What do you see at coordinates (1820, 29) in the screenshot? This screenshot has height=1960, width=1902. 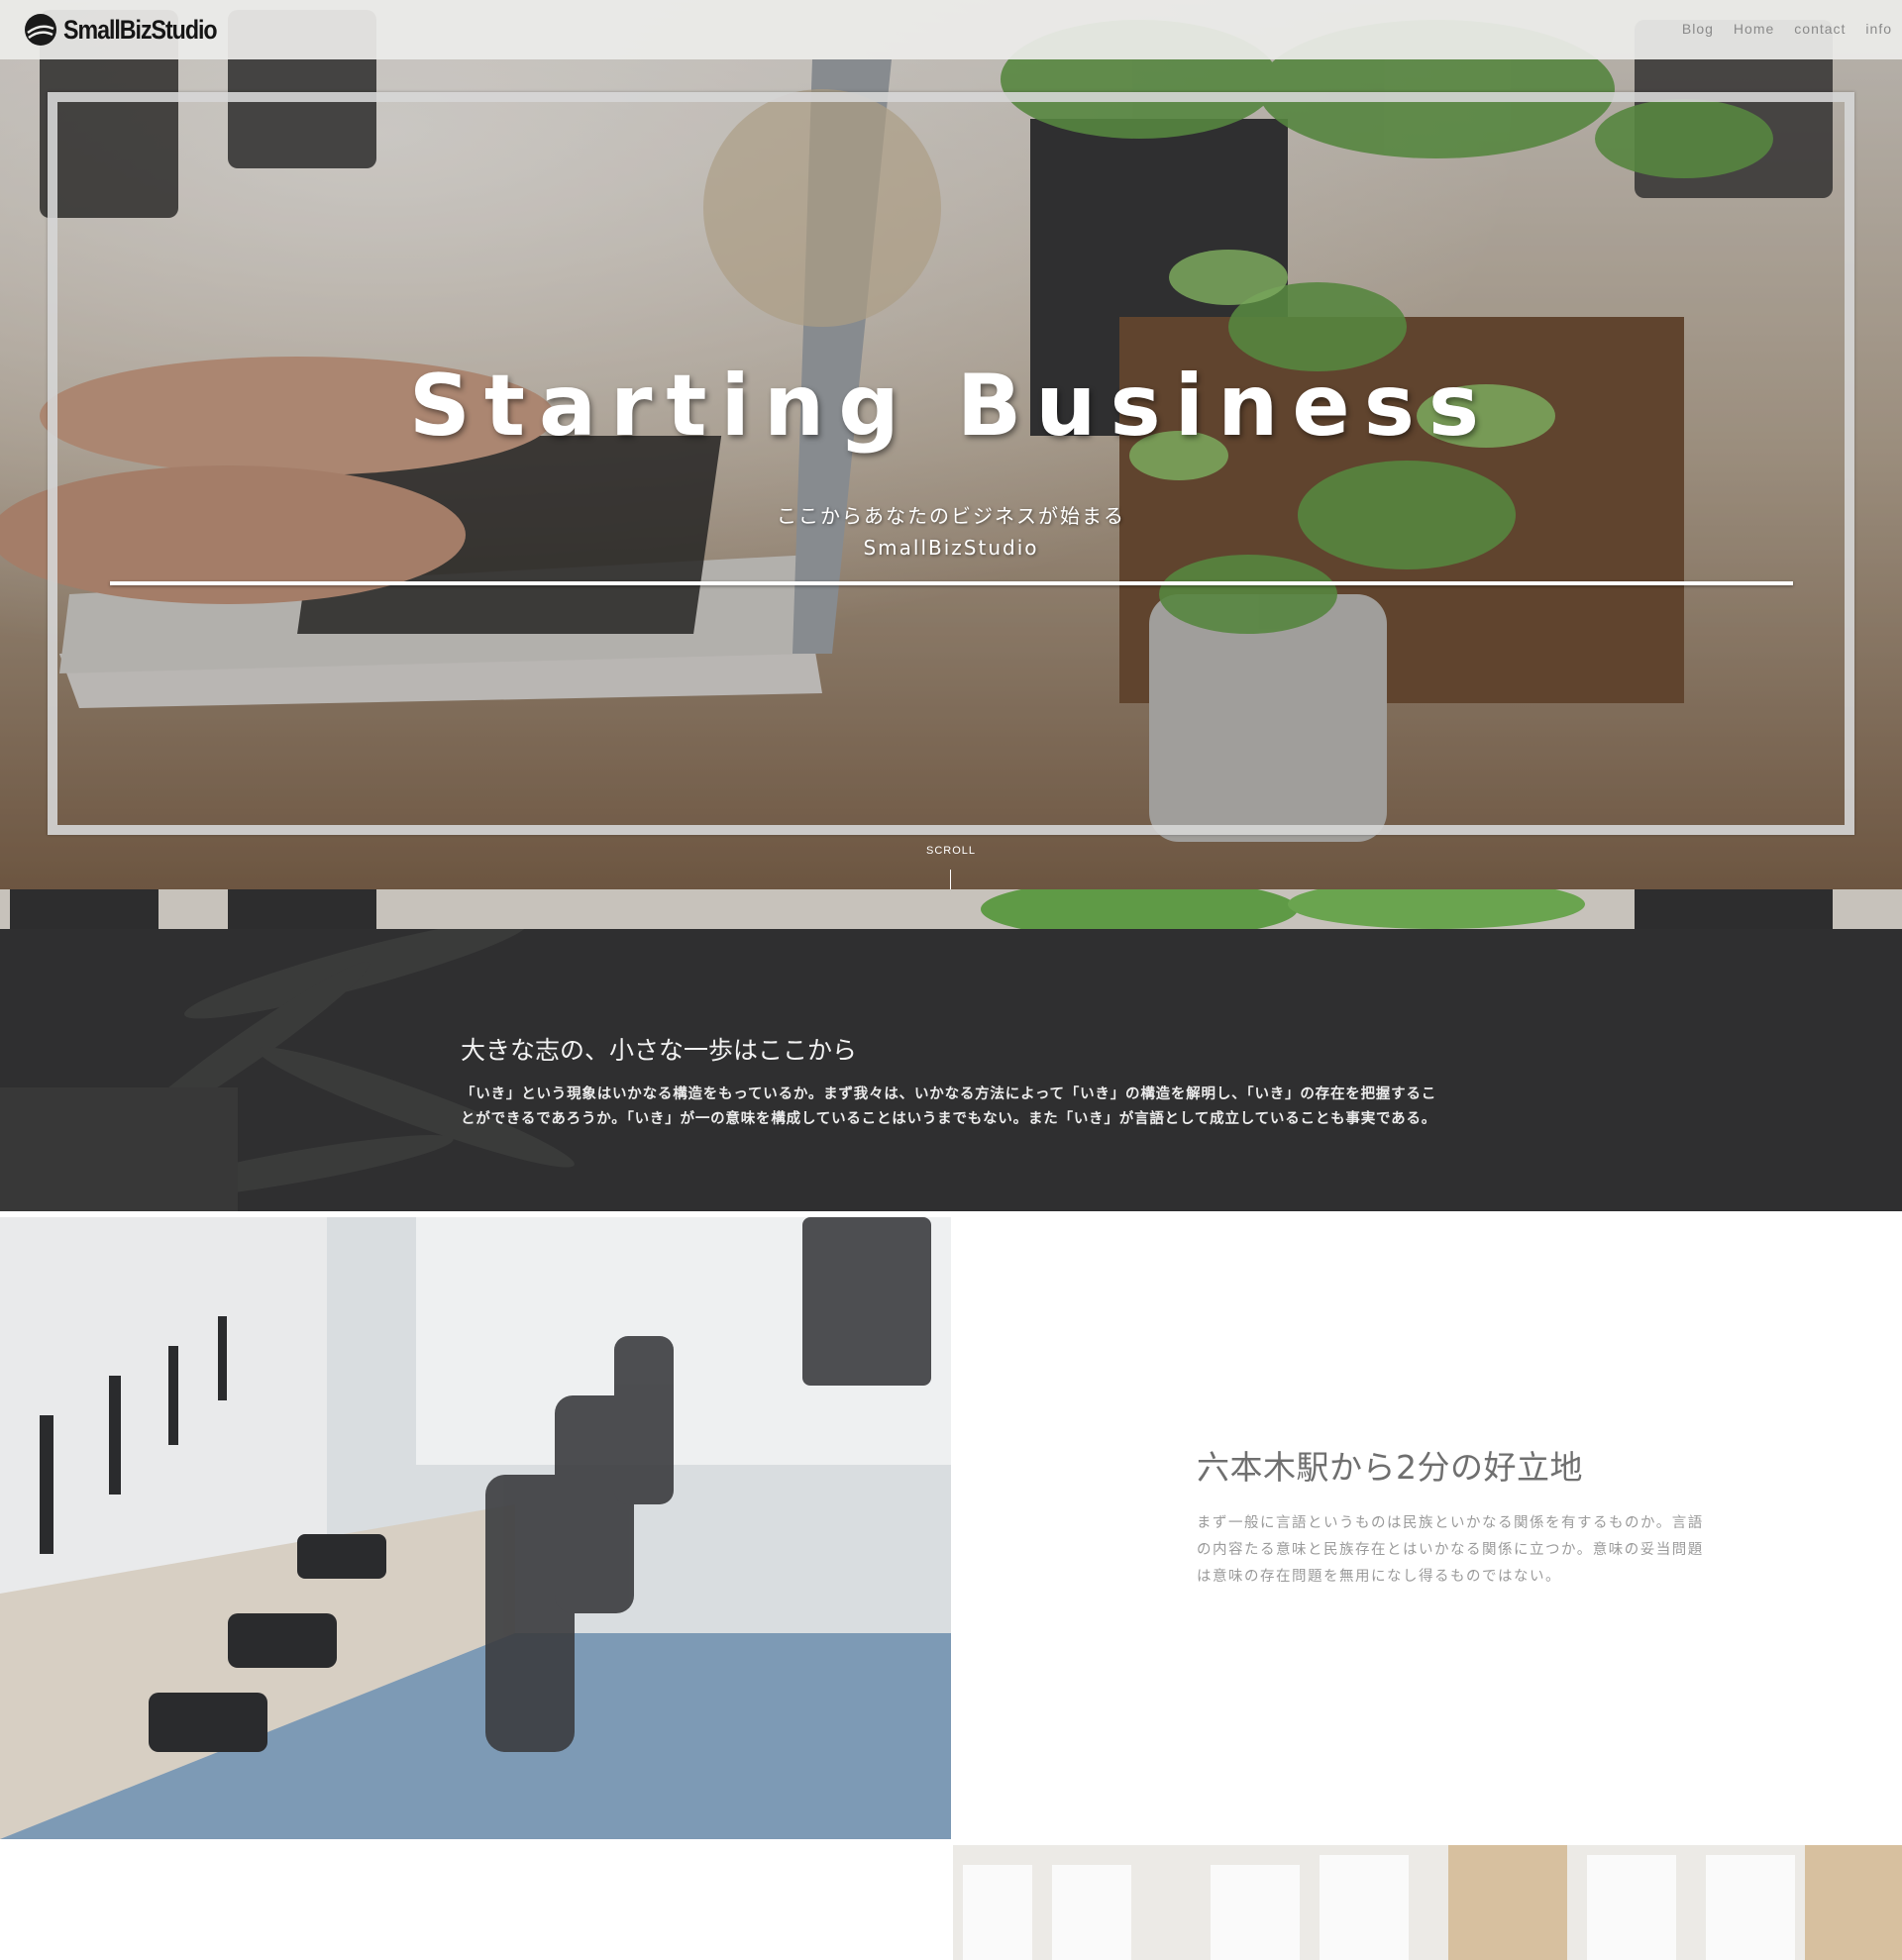 I see `nav-link-contact: contact` at bounding box center [1820, 29].